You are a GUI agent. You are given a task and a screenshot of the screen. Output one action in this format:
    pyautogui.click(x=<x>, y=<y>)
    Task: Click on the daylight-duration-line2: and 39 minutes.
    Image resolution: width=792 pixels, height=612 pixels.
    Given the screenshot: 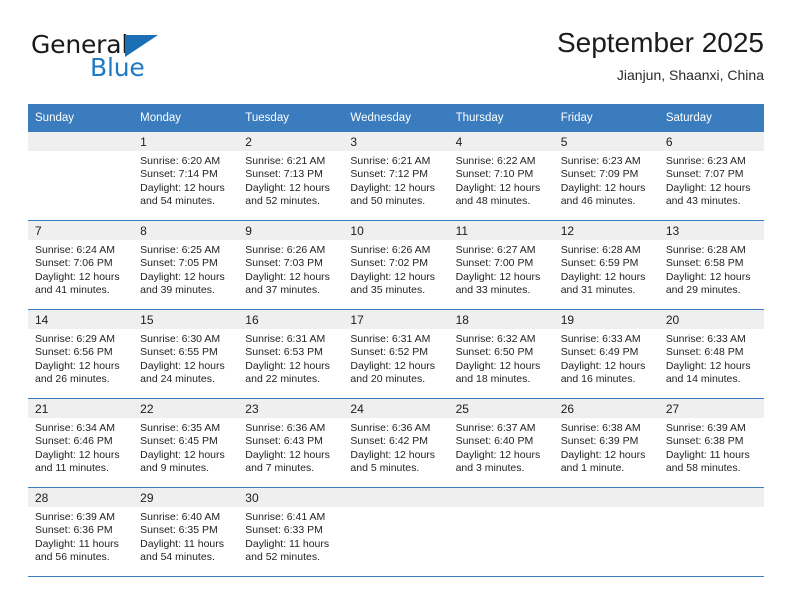 What is the action you would take?
    pyautogui.click(x=177, y=290)
    